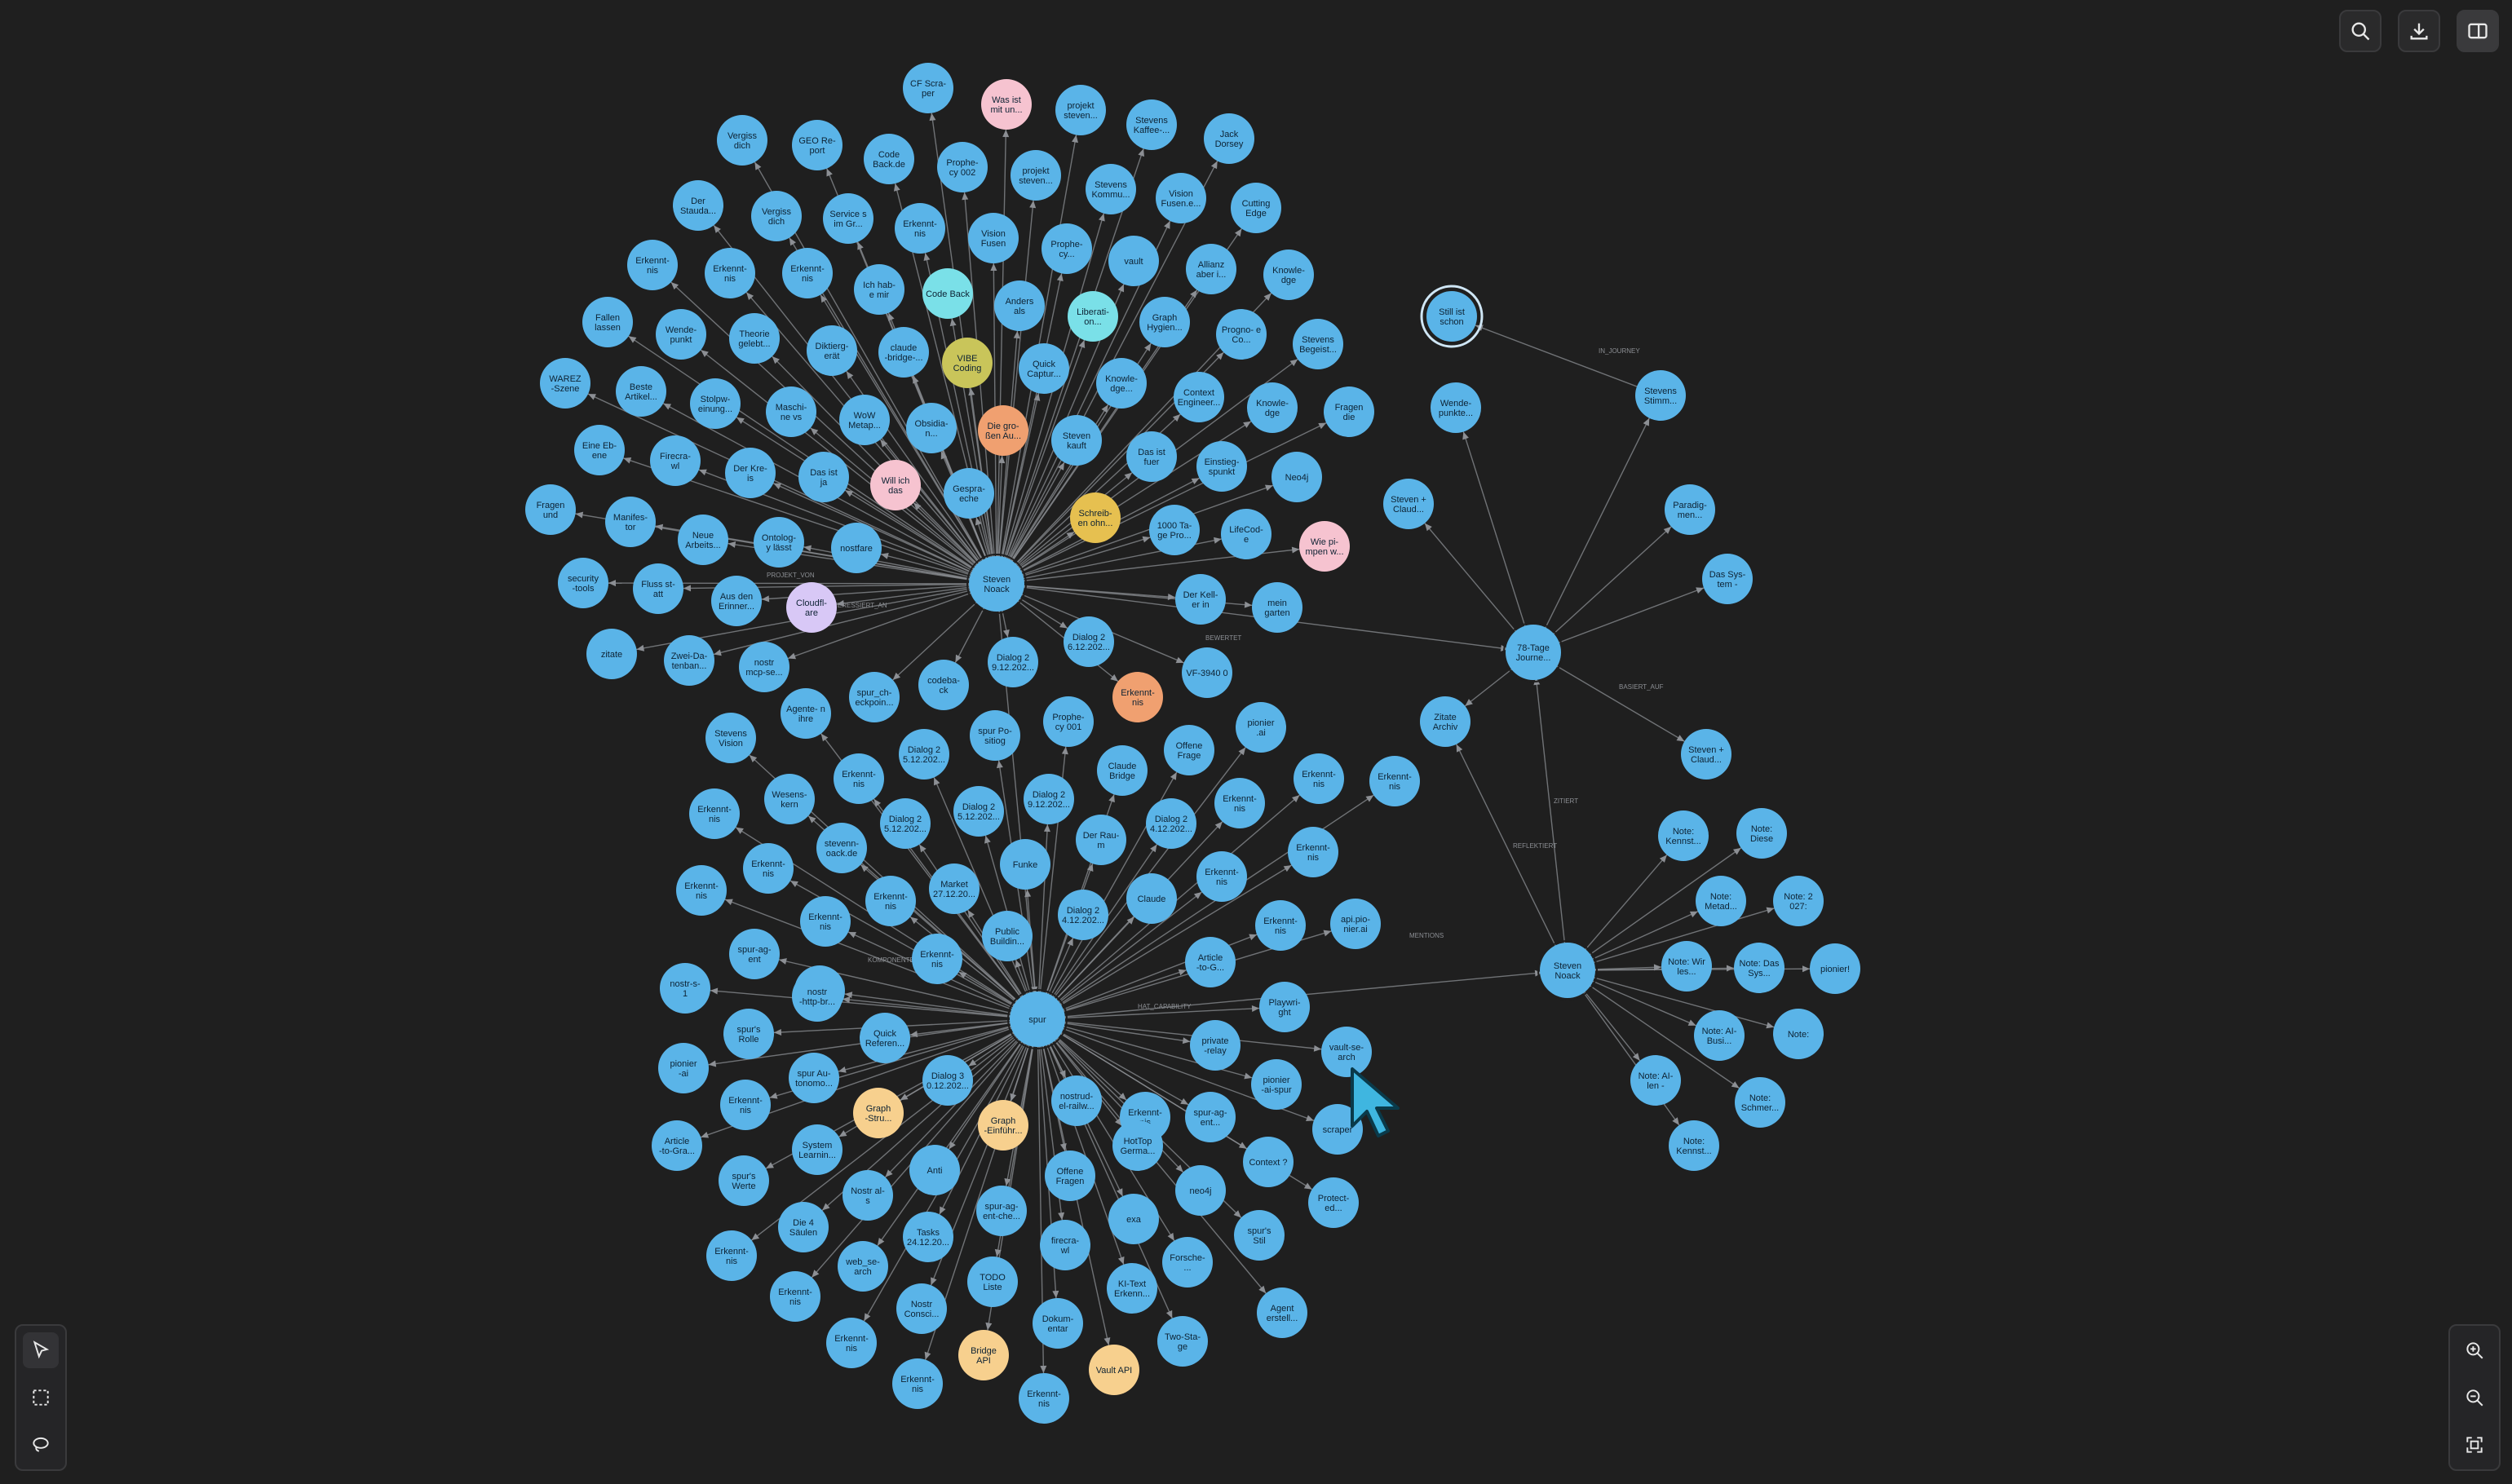  Describe the element at coordinates (1183, 1341) in the screenshot. I see `graph-node: Two-Sta-ge` at that location.